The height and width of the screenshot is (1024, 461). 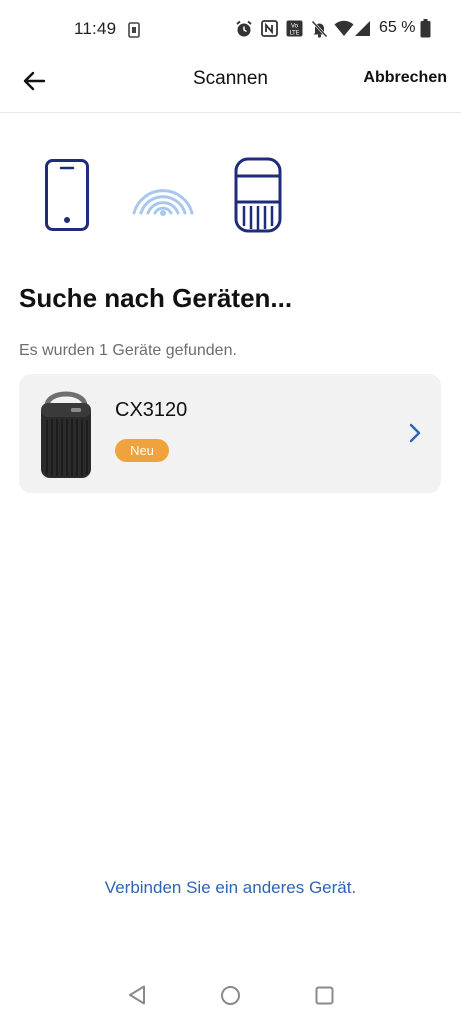 What do you see at coordinates (415, 433) in the screenshot?
I see `chevron-right-icon` at bounding box center [415, 433].